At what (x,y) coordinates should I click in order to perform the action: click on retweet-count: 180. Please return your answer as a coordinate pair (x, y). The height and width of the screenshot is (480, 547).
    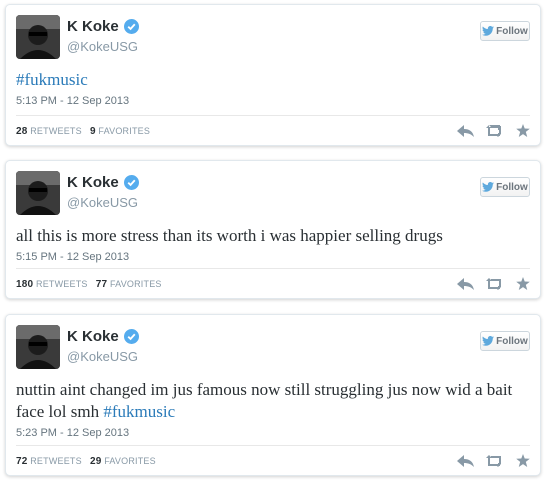
    Looking at the image, I should click on (24, 284).